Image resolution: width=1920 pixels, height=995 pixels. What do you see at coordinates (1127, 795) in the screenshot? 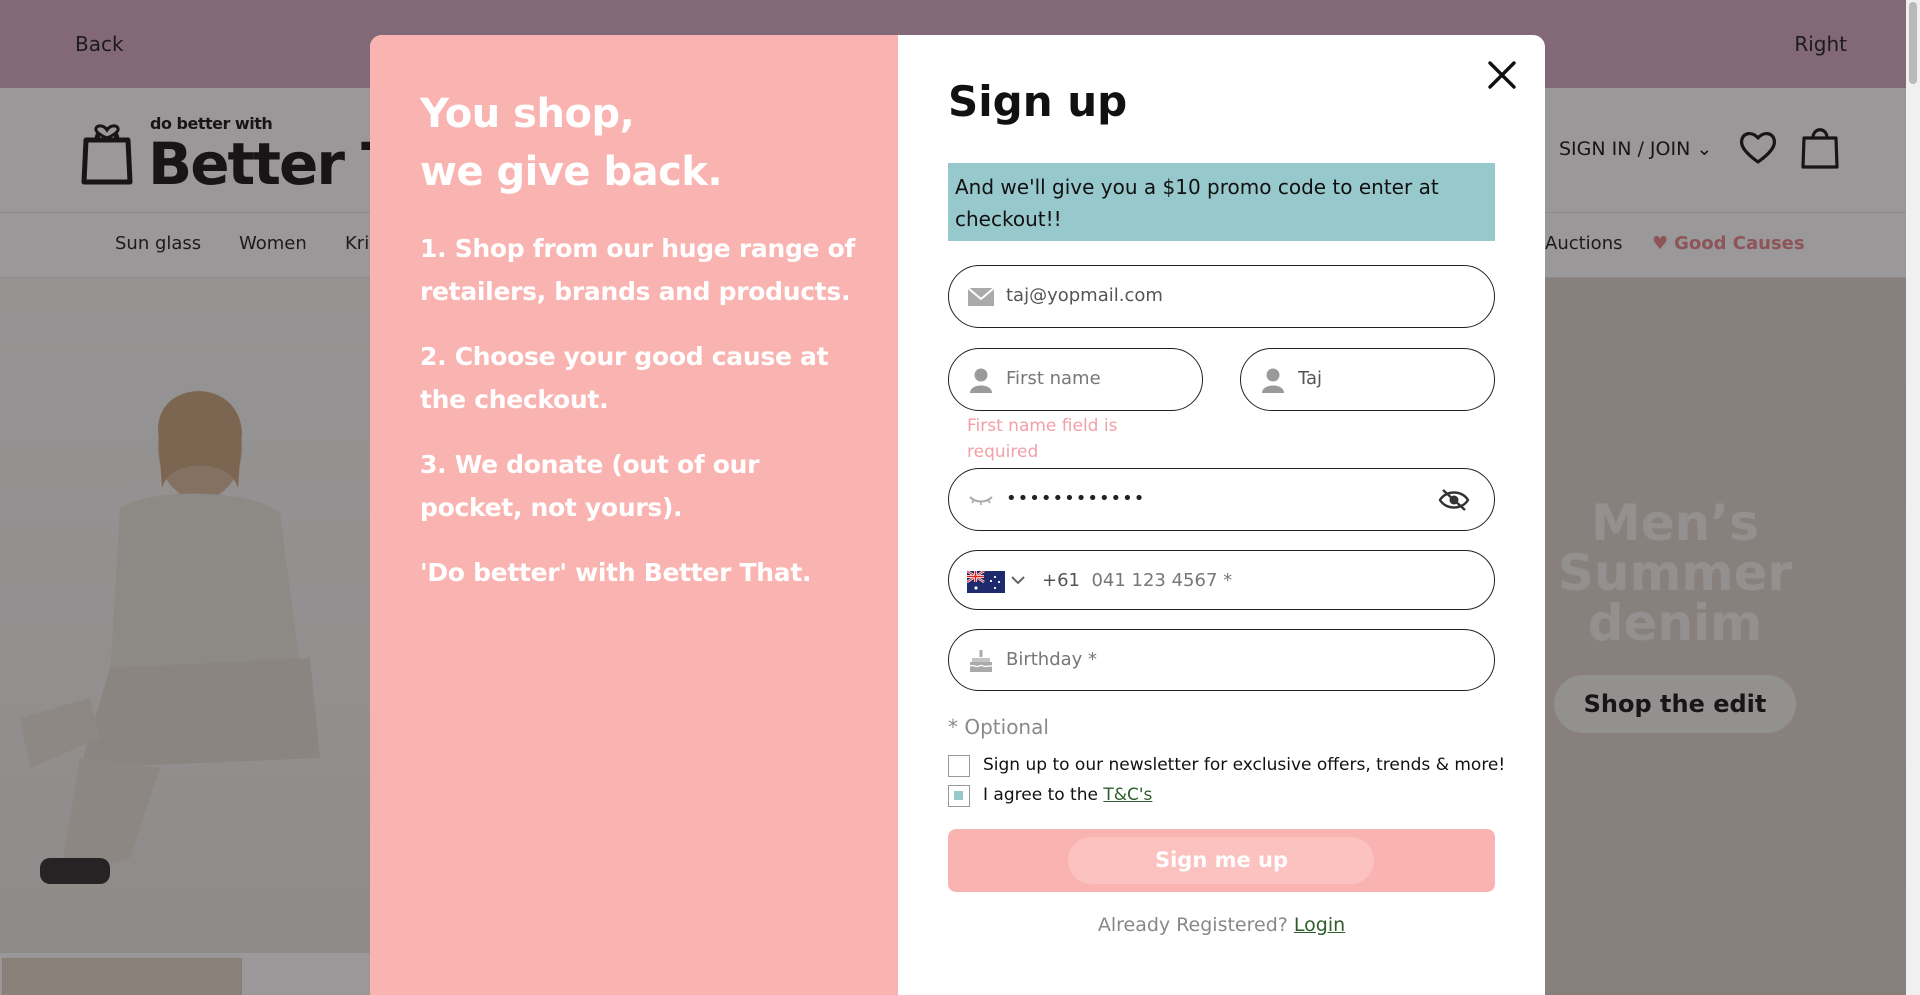
I see `terms-link: T&C's` at bounding box center [1127, 795].